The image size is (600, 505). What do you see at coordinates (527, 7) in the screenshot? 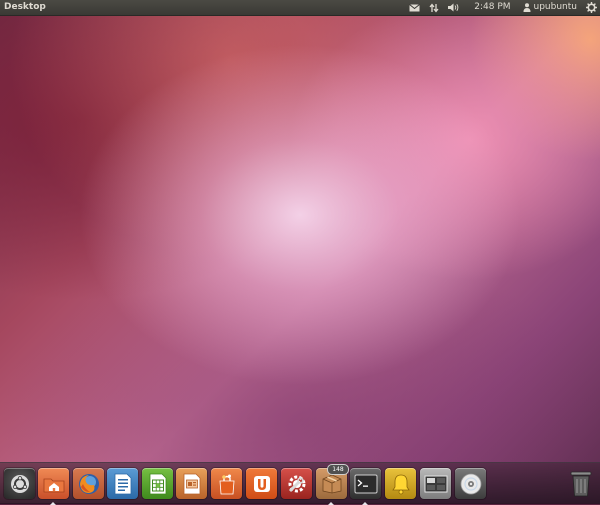
I see `user-icon` at bounding box center [527, 7].